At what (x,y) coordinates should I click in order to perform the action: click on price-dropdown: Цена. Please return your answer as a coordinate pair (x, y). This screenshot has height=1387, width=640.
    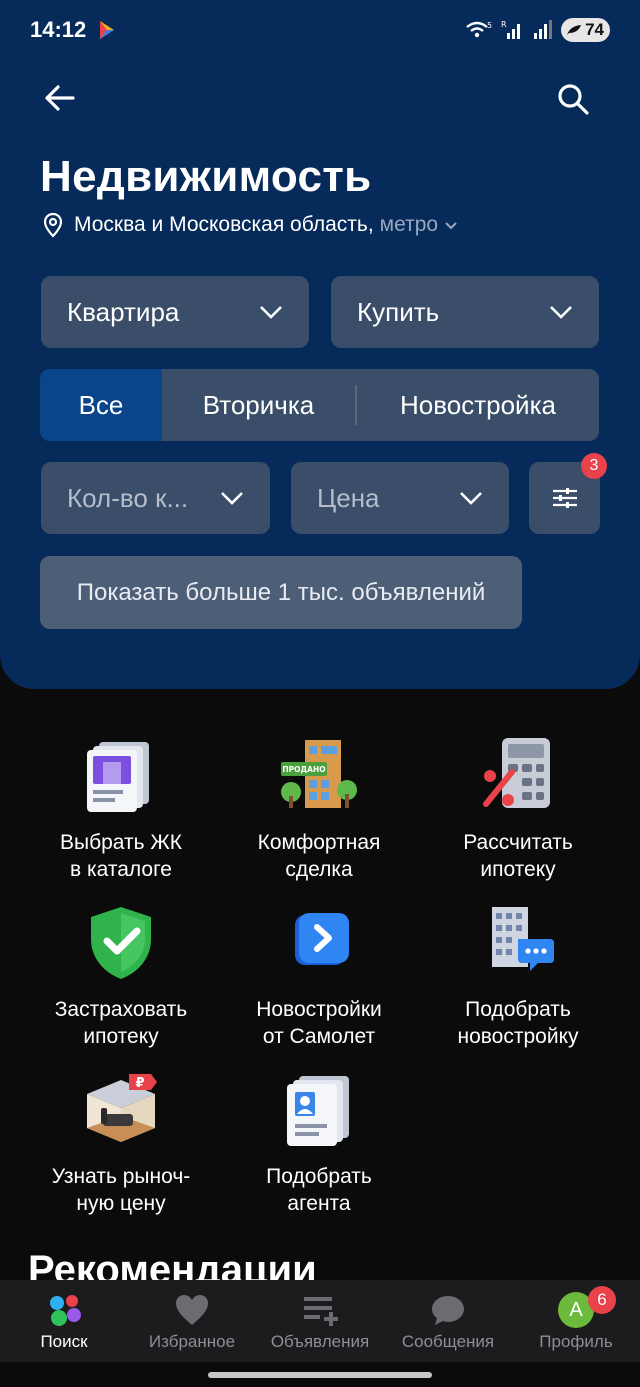
    Looking at the image, I should click on (400, 498).